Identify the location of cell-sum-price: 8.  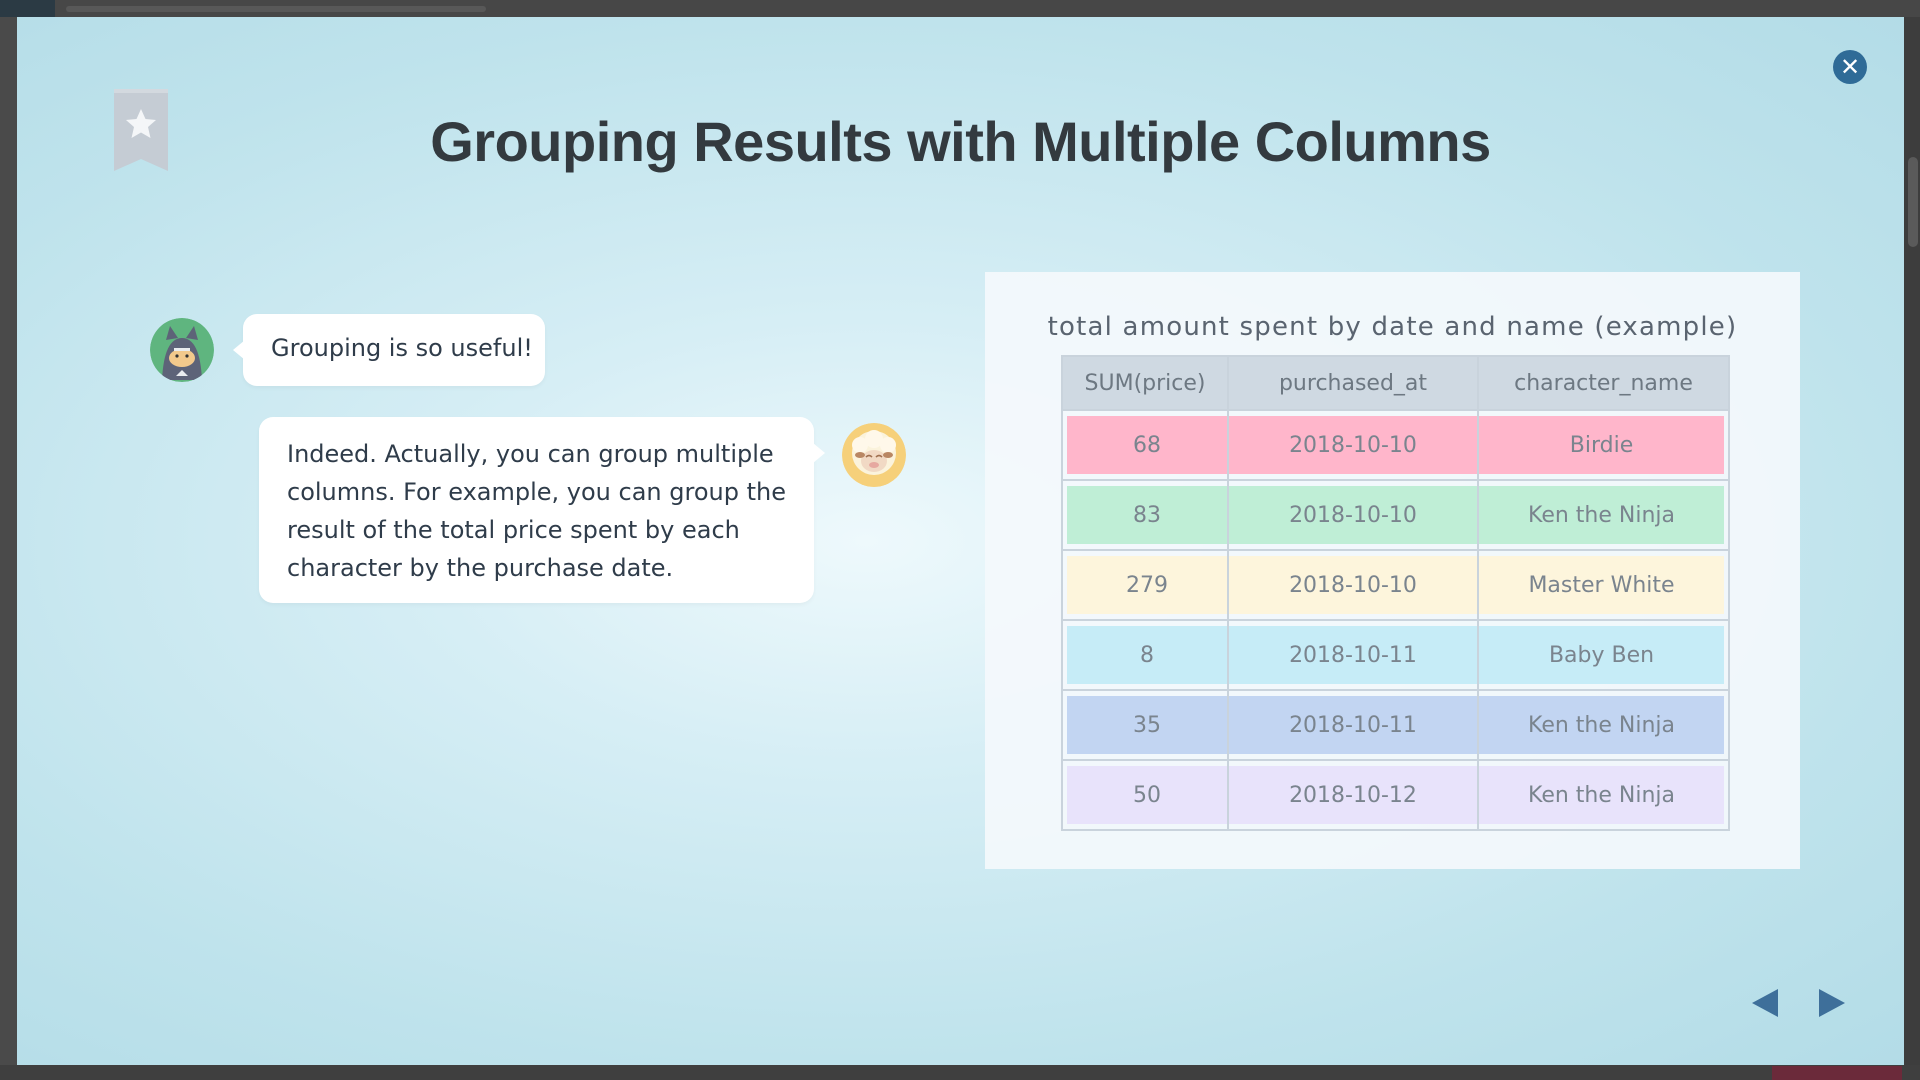
(1145, 655).